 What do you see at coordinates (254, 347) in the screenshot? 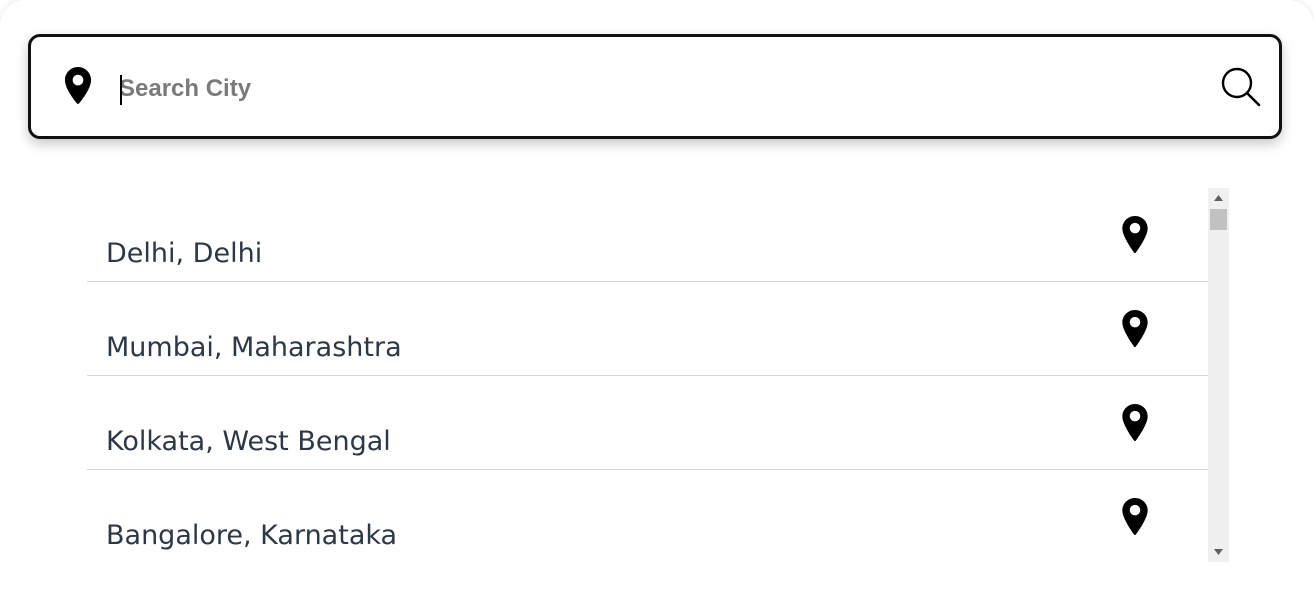
I see `city-label: Mumbai, Maharashtra` at bounding box center [254, 347].